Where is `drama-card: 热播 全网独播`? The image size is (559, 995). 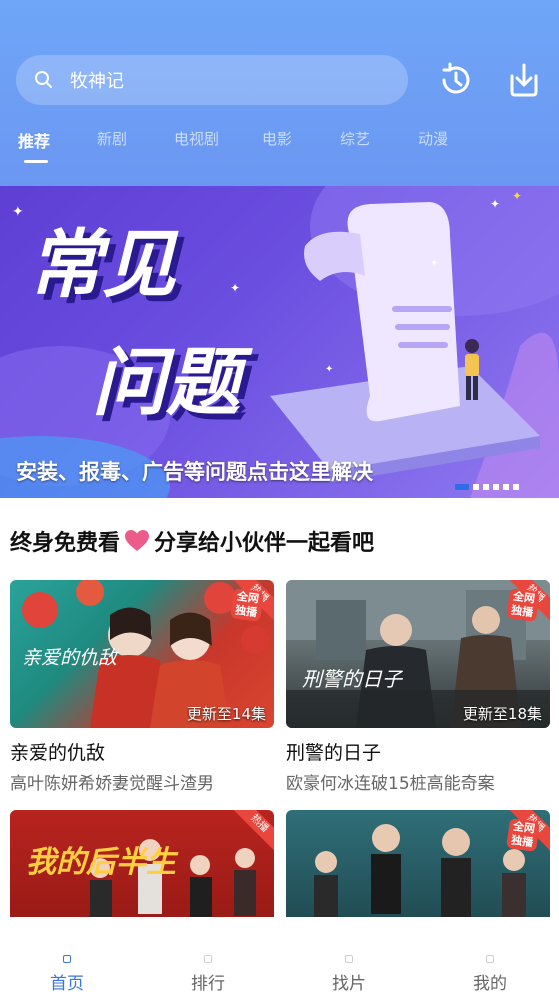 drama-card: 热播 全网独播 is located at coordinates (418, 863).